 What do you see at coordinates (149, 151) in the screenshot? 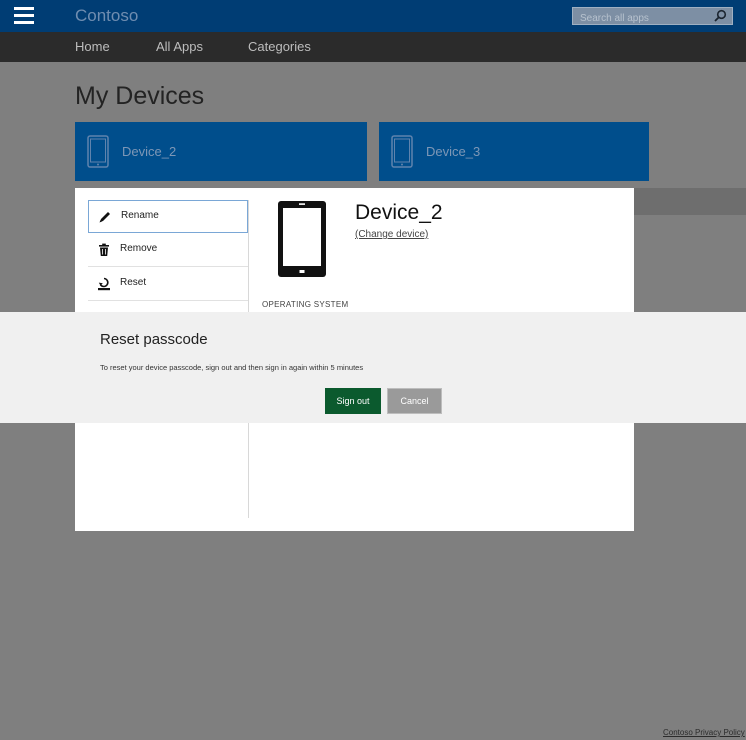
I see `device-tile-label: Device_2` at bounding box center [149, 151].